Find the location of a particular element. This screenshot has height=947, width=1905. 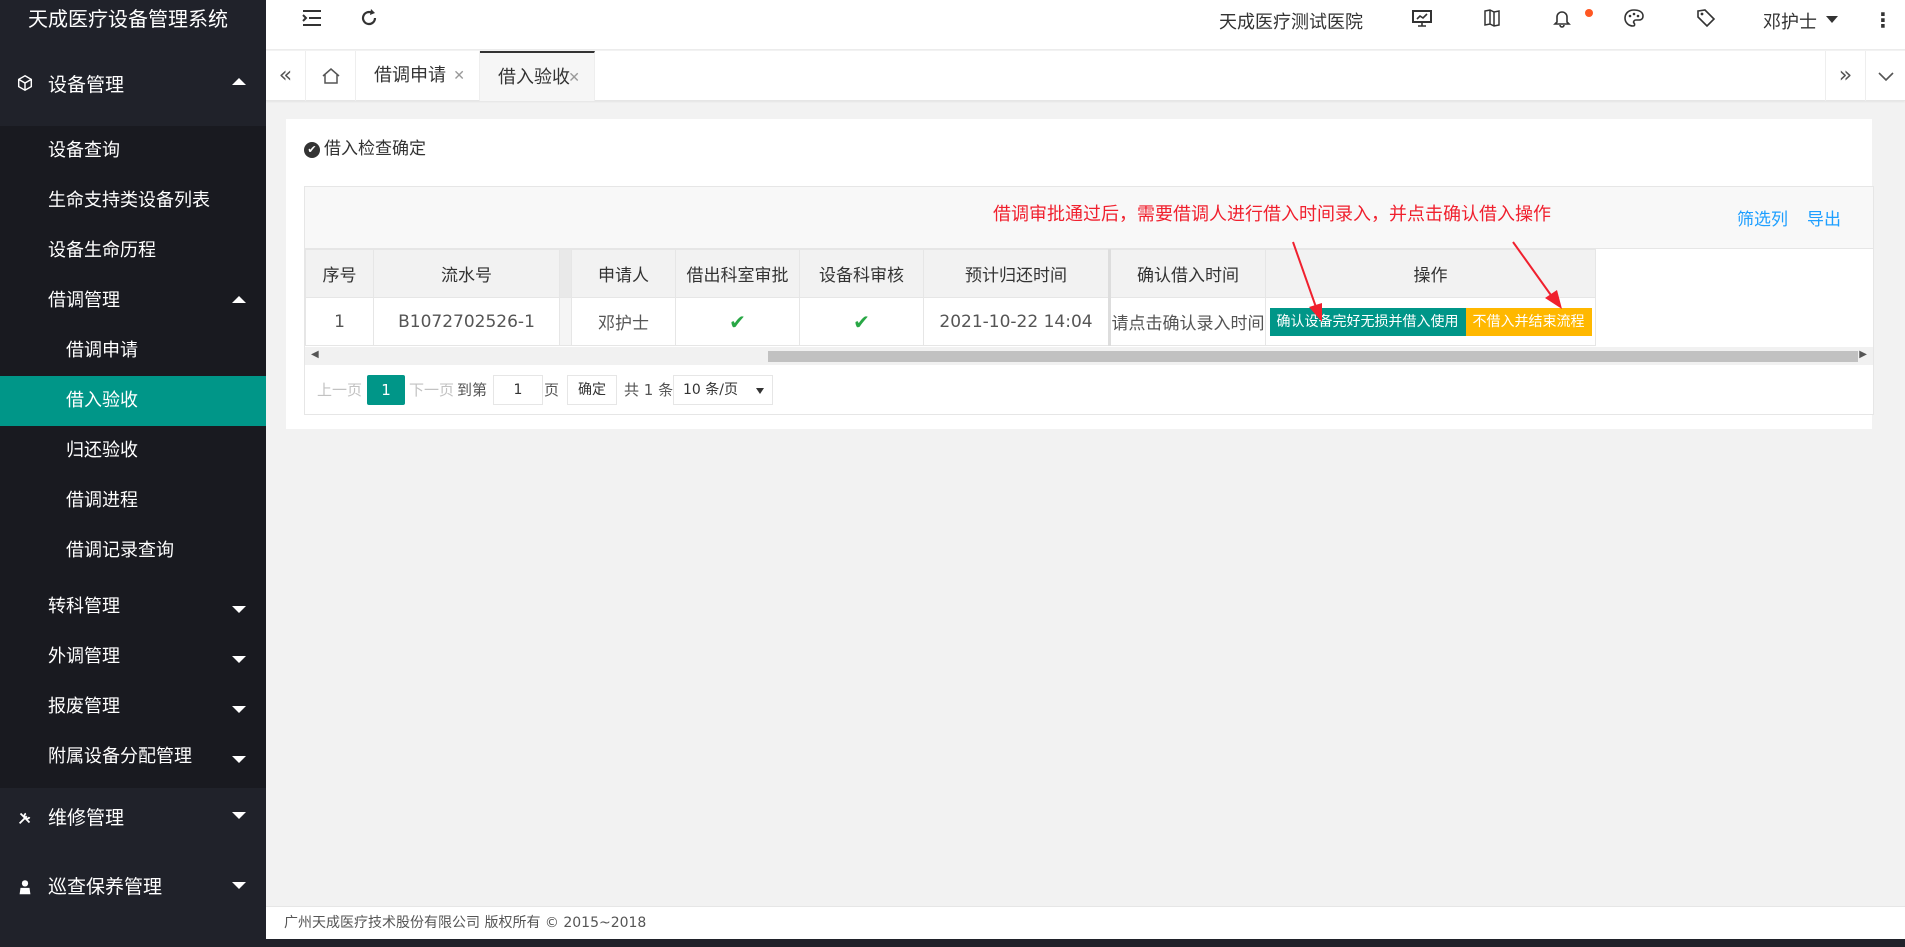

pagination: 上一页 1 下一页 到第 页 确定 共 1 条 10 条/页 is located at coordinates (1089, 390).